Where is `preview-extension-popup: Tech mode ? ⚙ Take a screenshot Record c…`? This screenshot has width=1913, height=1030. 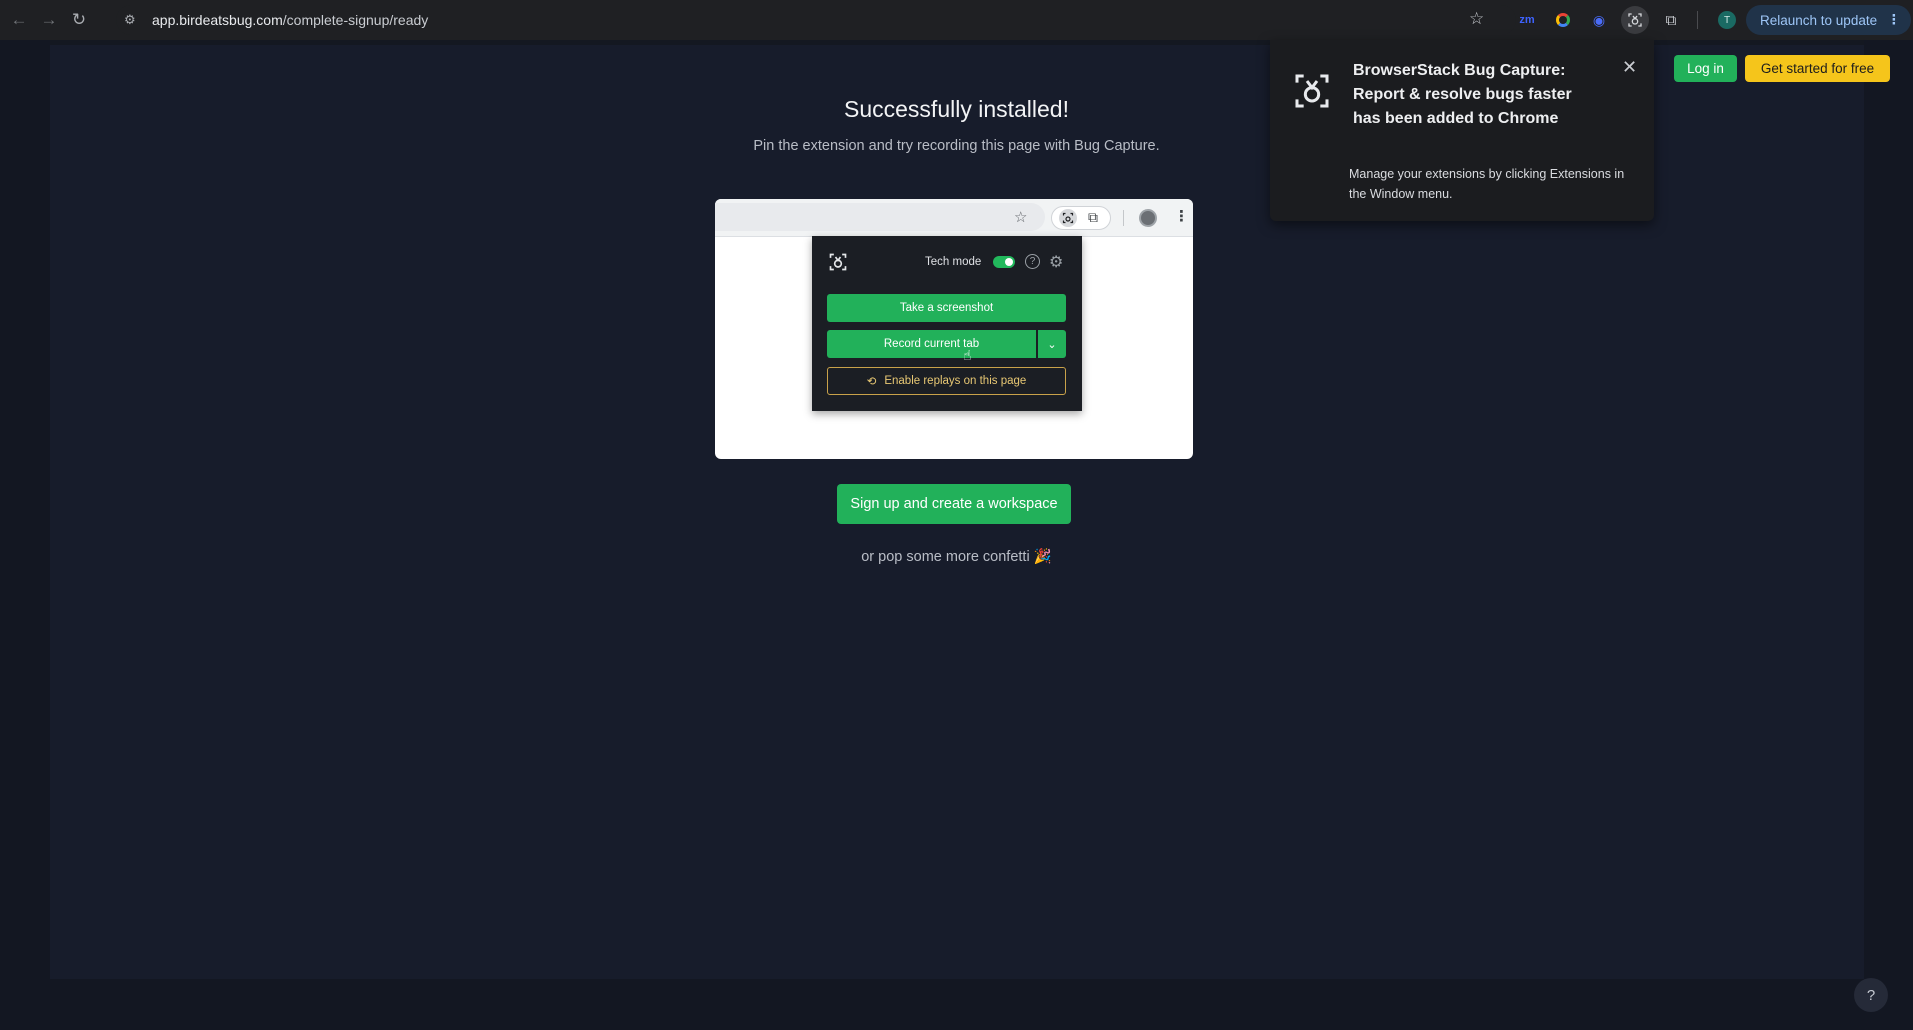
preview-extension-popup: Tech mode ? ⚙ Take a screenshot Record c… is located at coordinates (947, 323).